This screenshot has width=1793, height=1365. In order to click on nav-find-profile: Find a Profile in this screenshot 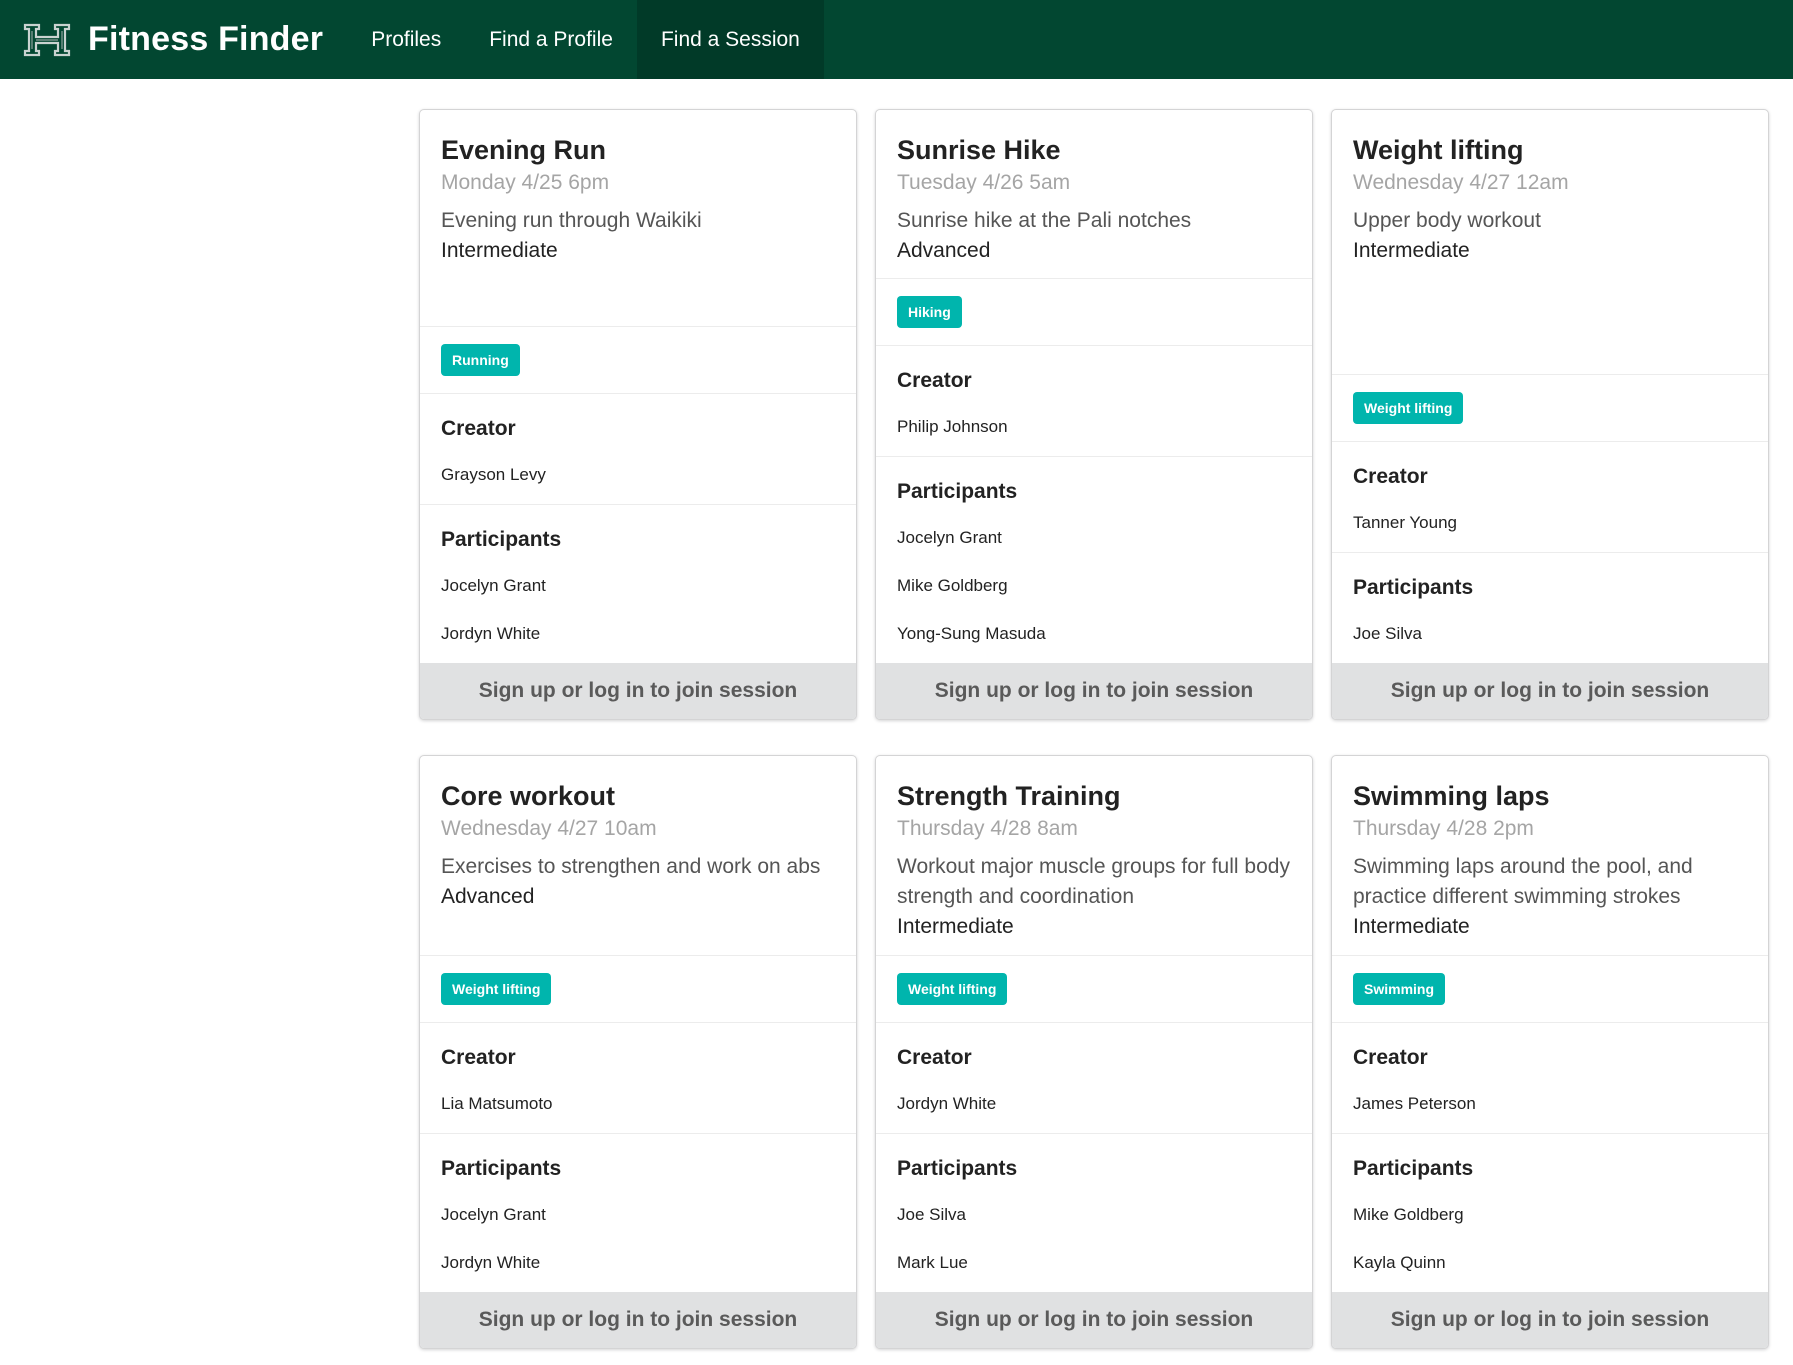, I will do `click(551, 39)`.